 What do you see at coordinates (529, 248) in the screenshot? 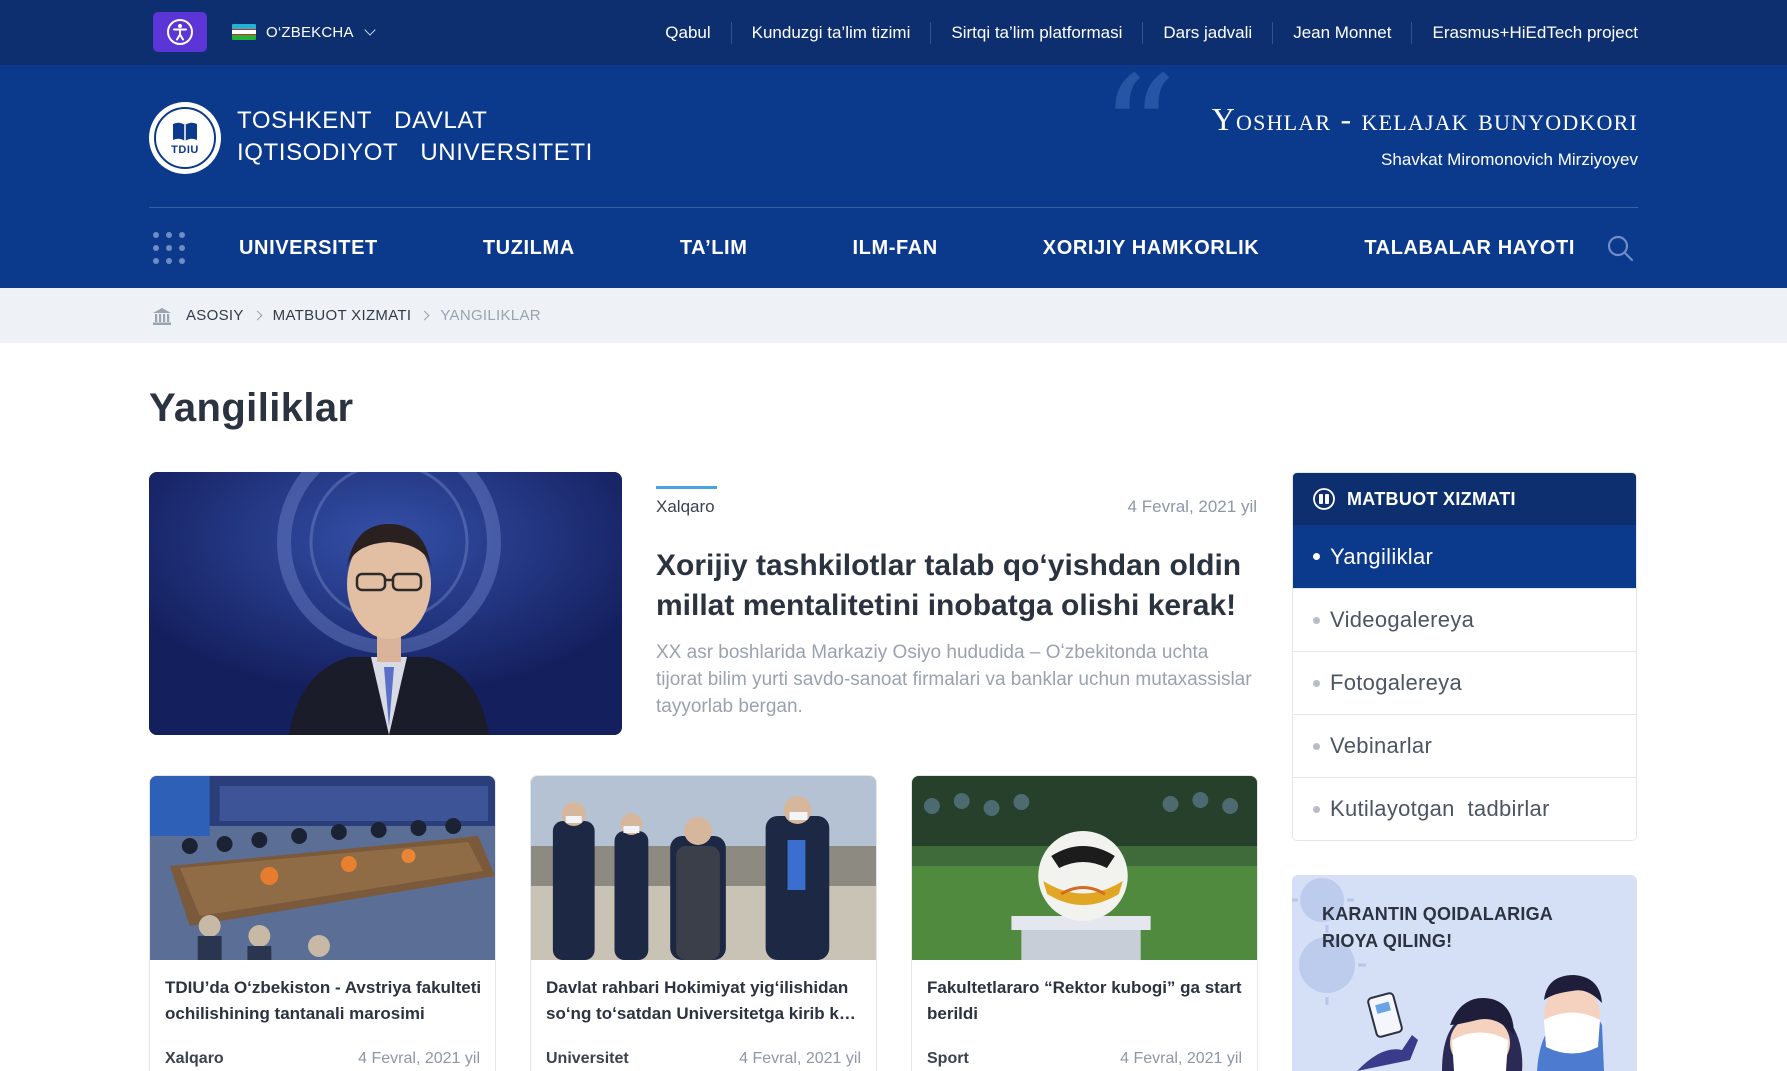
I see `nav-tuzilma: TUZILMA` at bounding box center [529, 248].